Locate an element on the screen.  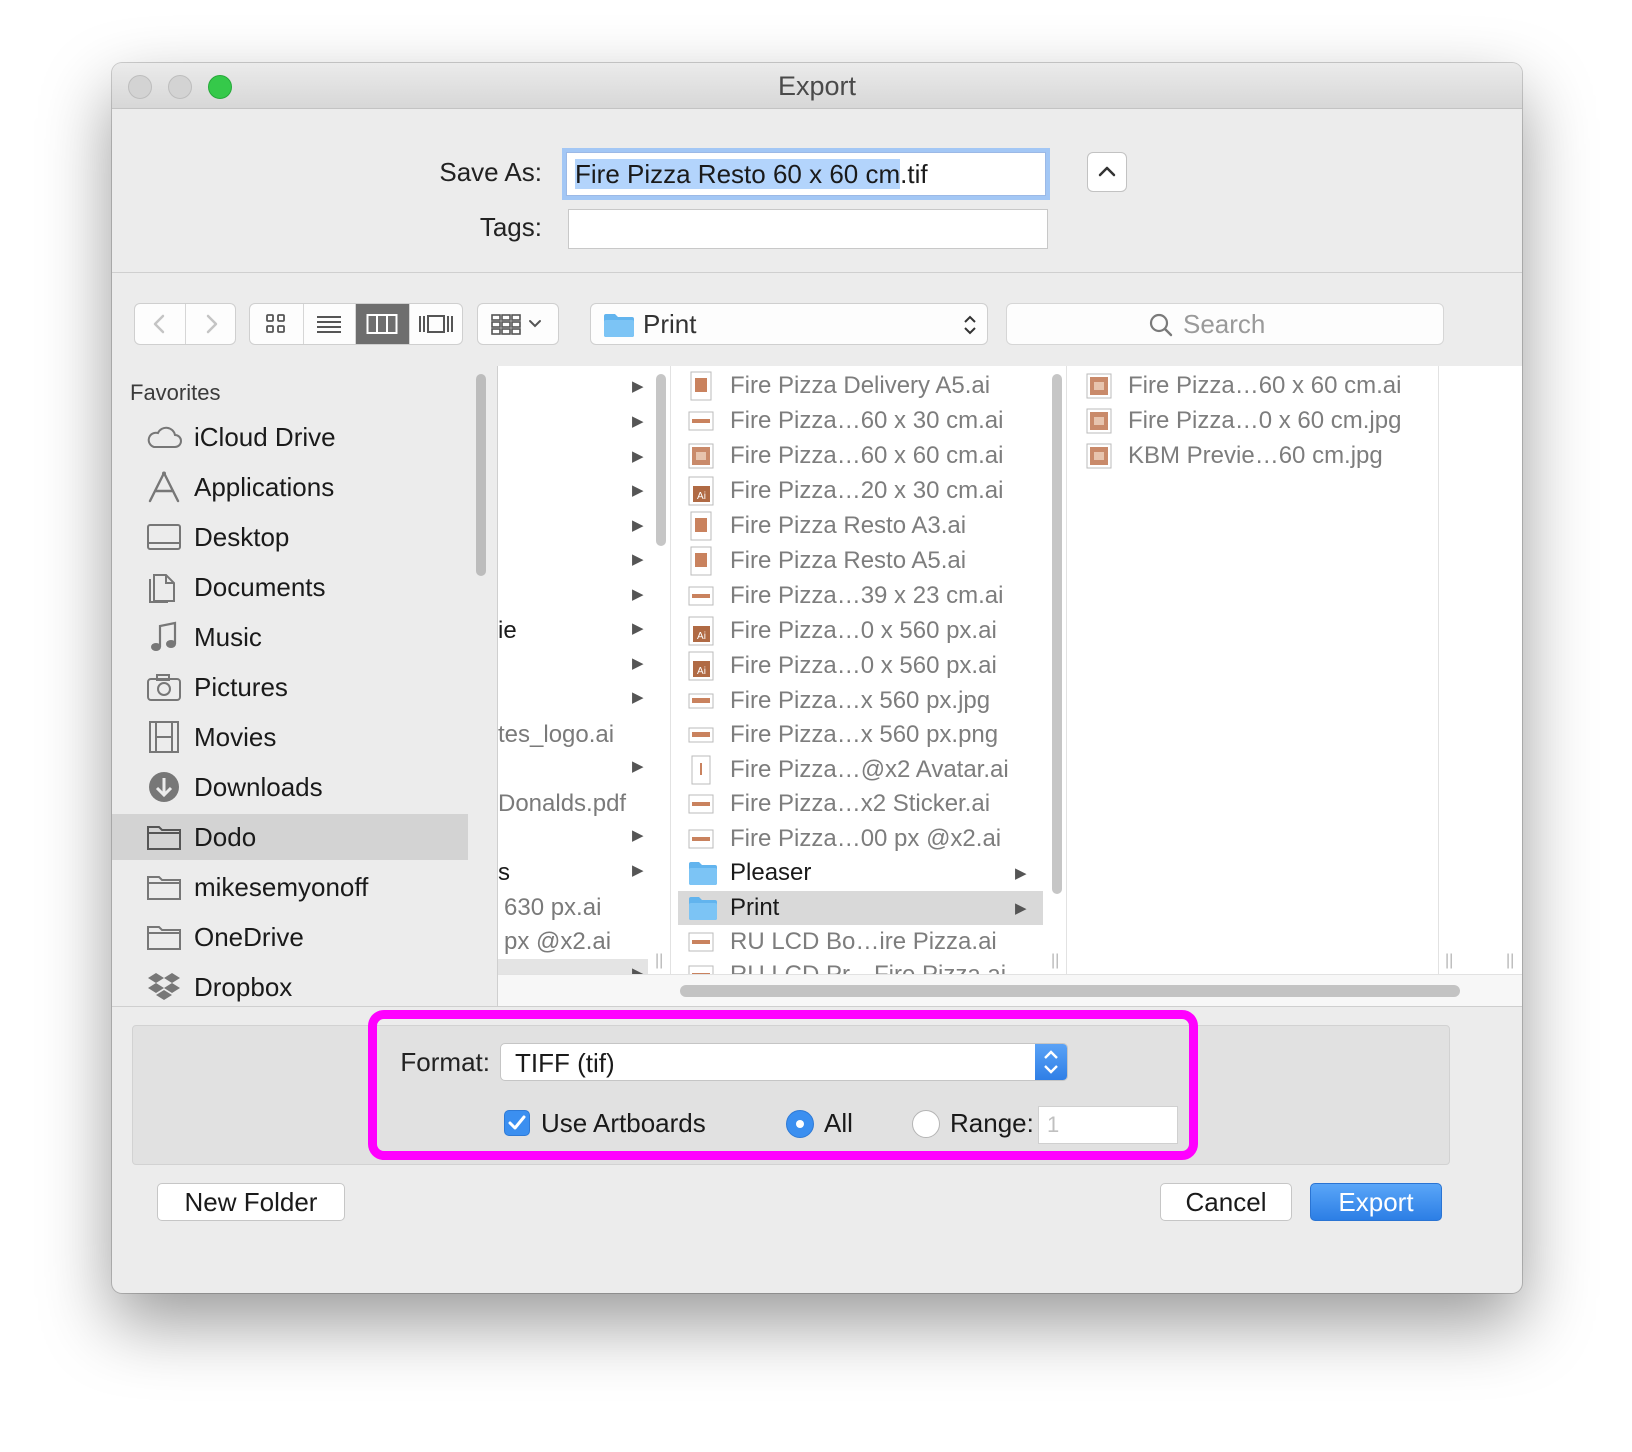
music-icon is located at coordinates (164, 637).